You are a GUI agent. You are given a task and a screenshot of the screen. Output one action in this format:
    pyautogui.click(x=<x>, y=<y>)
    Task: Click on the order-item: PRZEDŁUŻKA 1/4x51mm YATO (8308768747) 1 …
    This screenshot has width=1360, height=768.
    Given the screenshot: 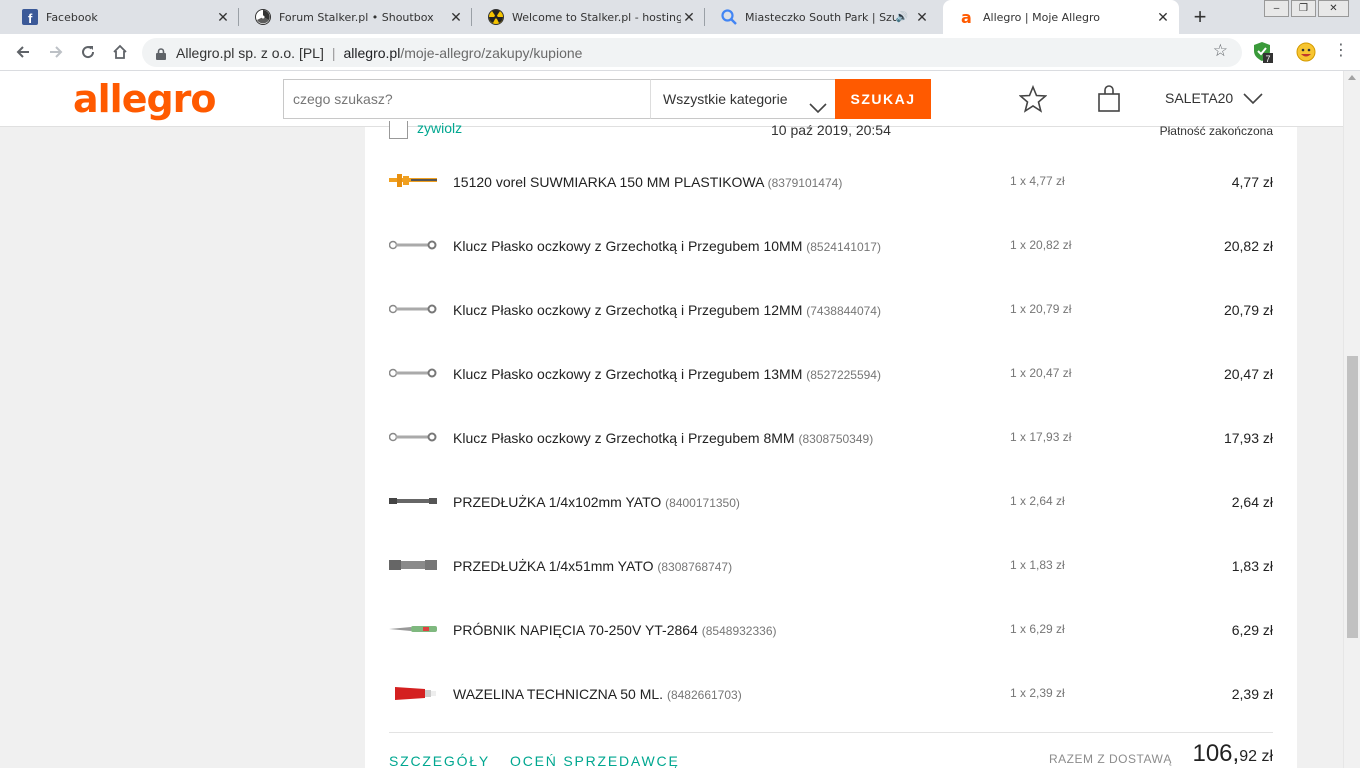 What is the action you would take?
    pyautogui.click(x=831, y=565)
    